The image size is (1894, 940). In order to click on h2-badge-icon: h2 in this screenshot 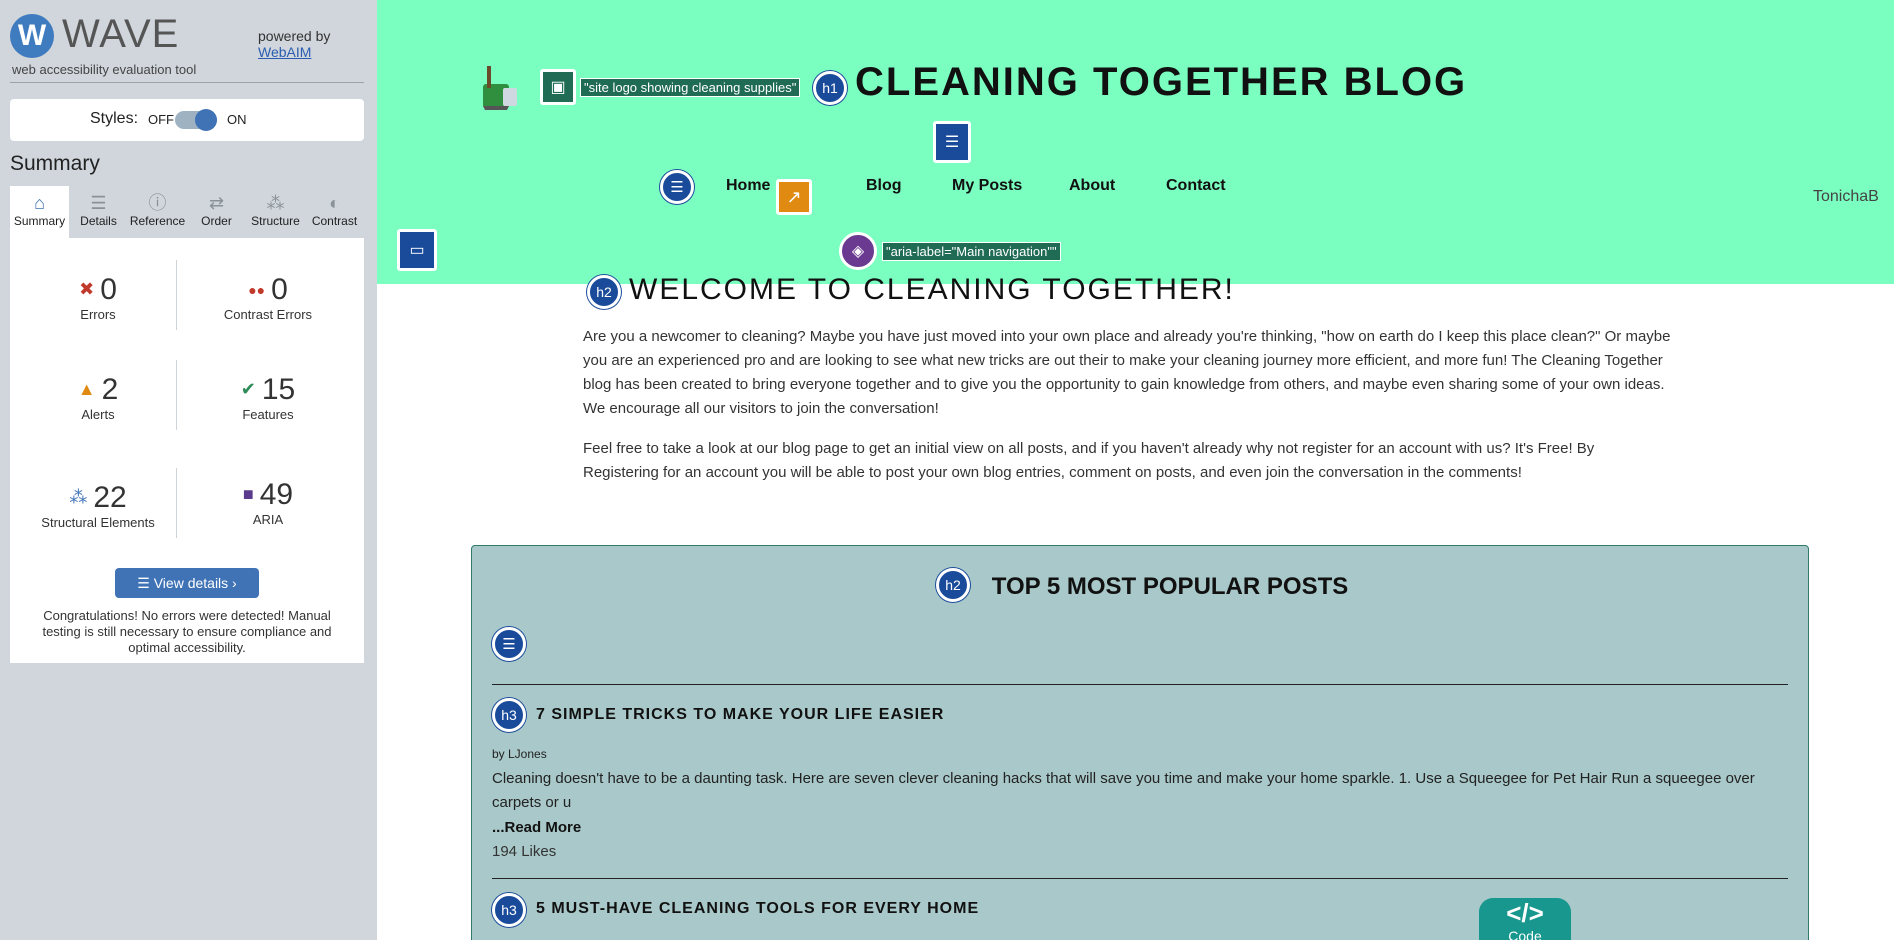, I will do `click(604, 292)`.